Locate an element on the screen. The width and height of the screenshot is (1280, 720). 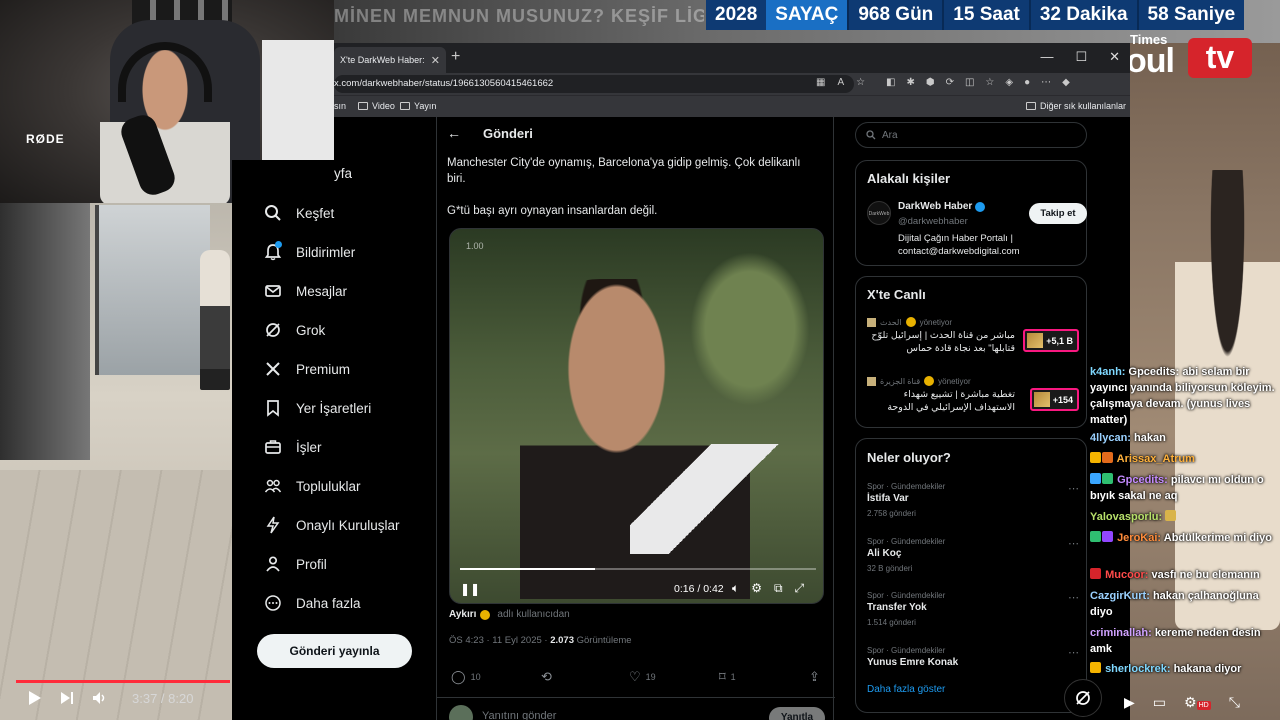
stream-progress-bar is located at coordinates (123, 681).